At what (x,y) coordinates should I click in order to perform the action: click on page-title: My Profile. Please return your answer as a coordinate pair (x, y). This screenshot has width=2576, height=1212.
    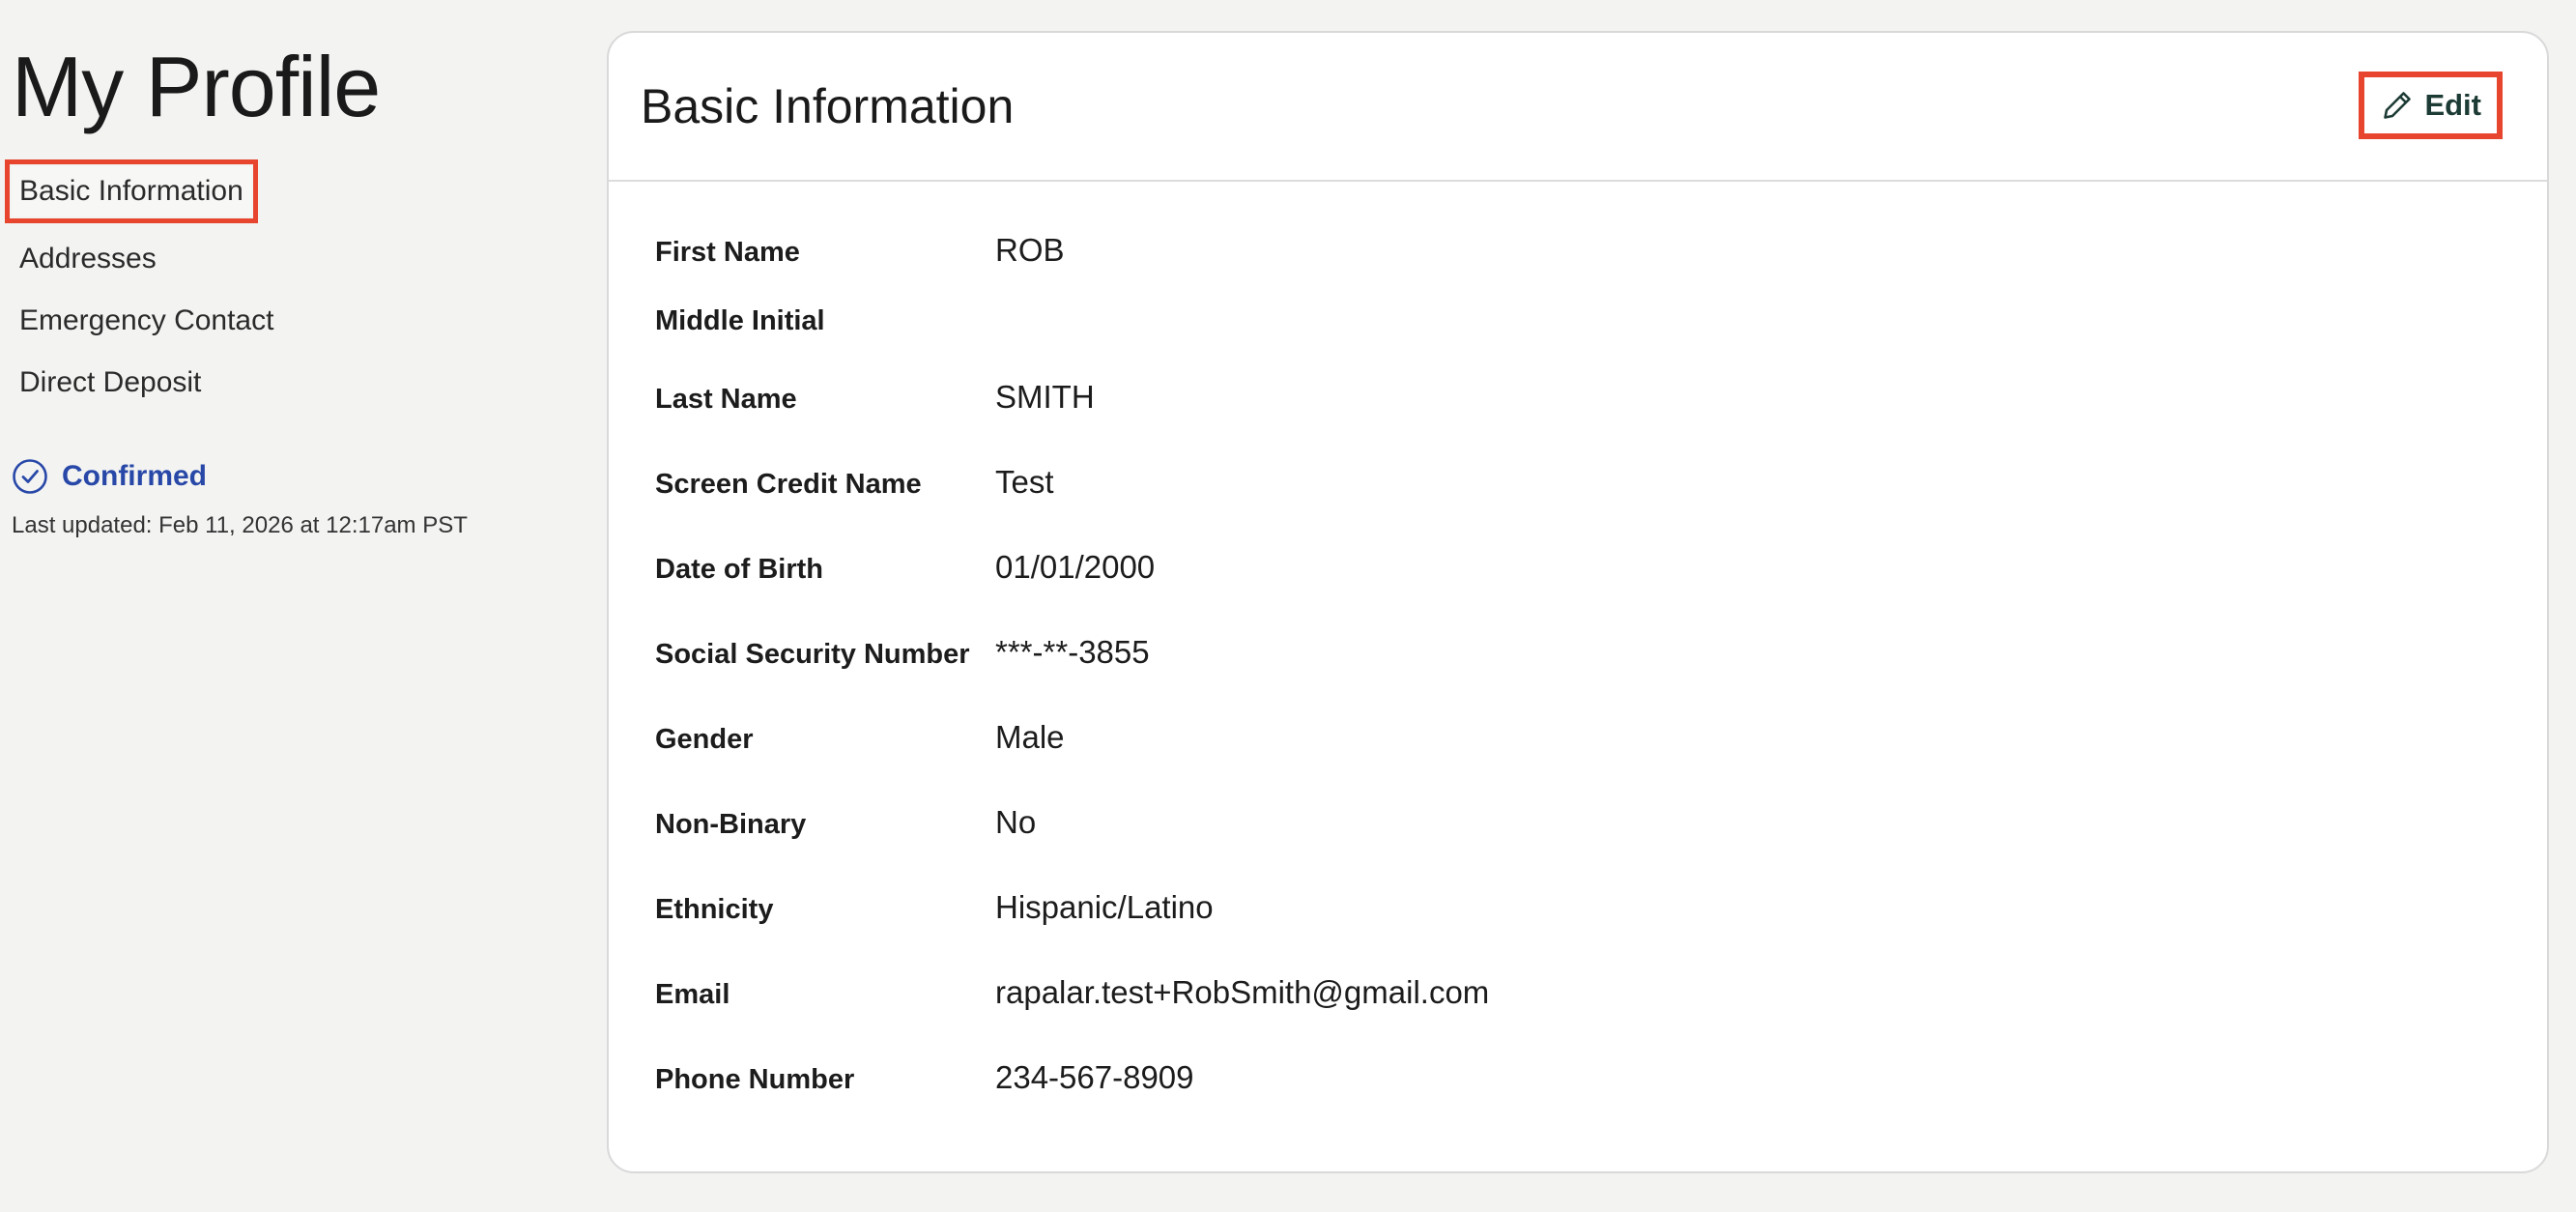
    Looking at the image, I should click on (197, 86).